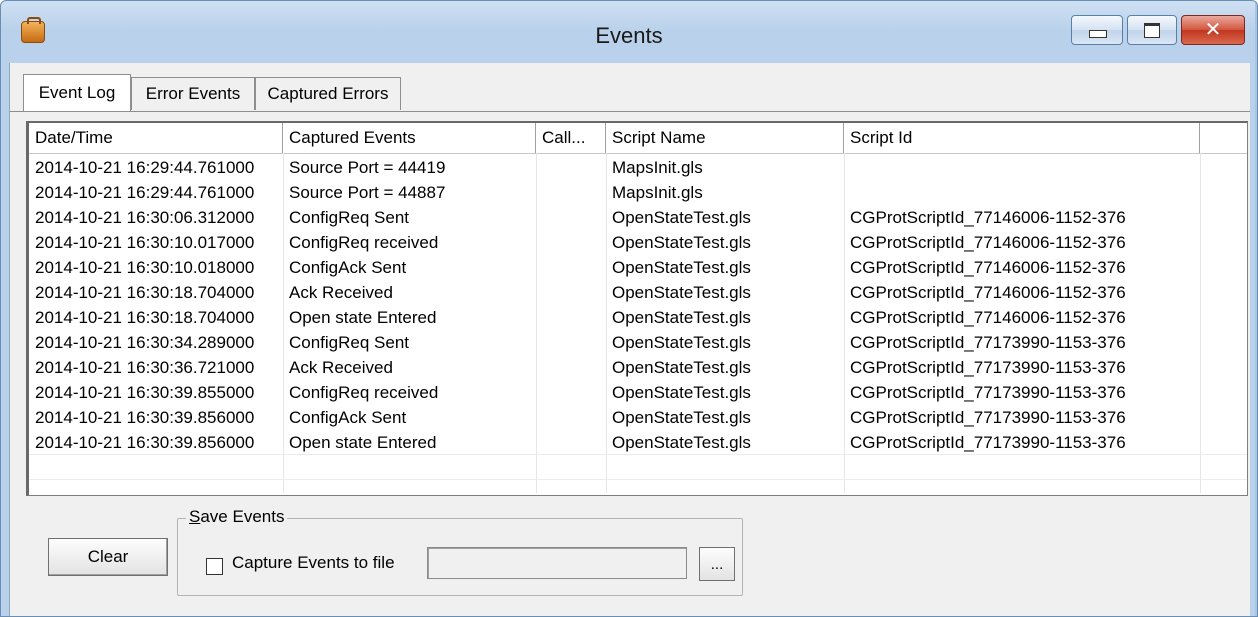 The width and height of the screenshot is (1258, 617). What do you see at coordinates (367, 192) in the screenshot?
I see `cell-captured-event: Source Port = 44887` at bounding box center [367, 192].